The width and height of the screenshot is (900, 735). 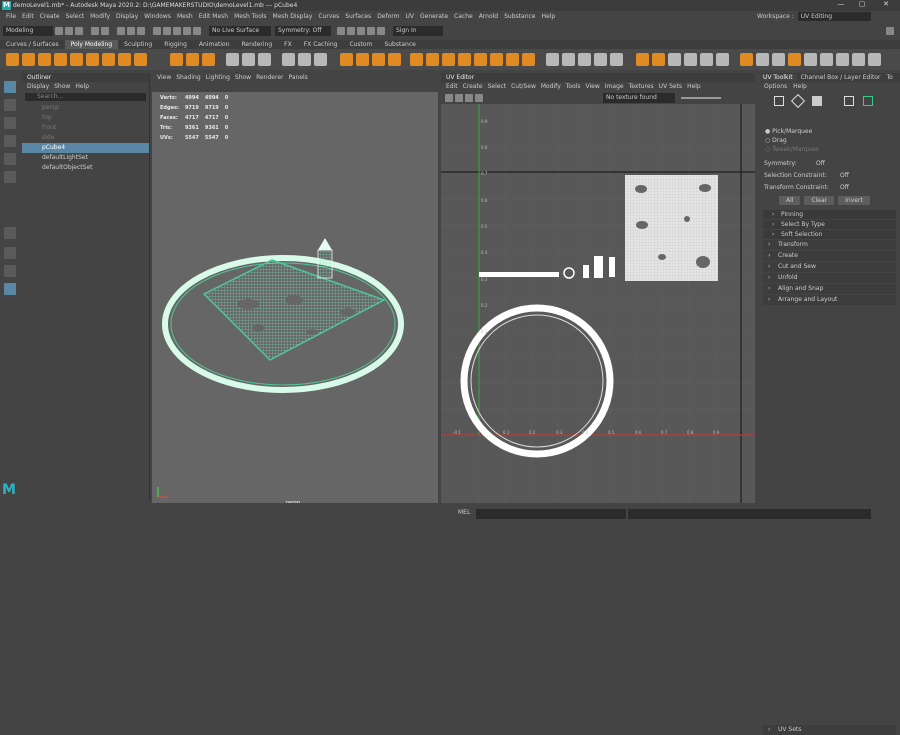 What do you see at coordinates (288, 44) in the screenshot?
I see `shelf-tab-fx: FX` at bounding box center [288, 44].